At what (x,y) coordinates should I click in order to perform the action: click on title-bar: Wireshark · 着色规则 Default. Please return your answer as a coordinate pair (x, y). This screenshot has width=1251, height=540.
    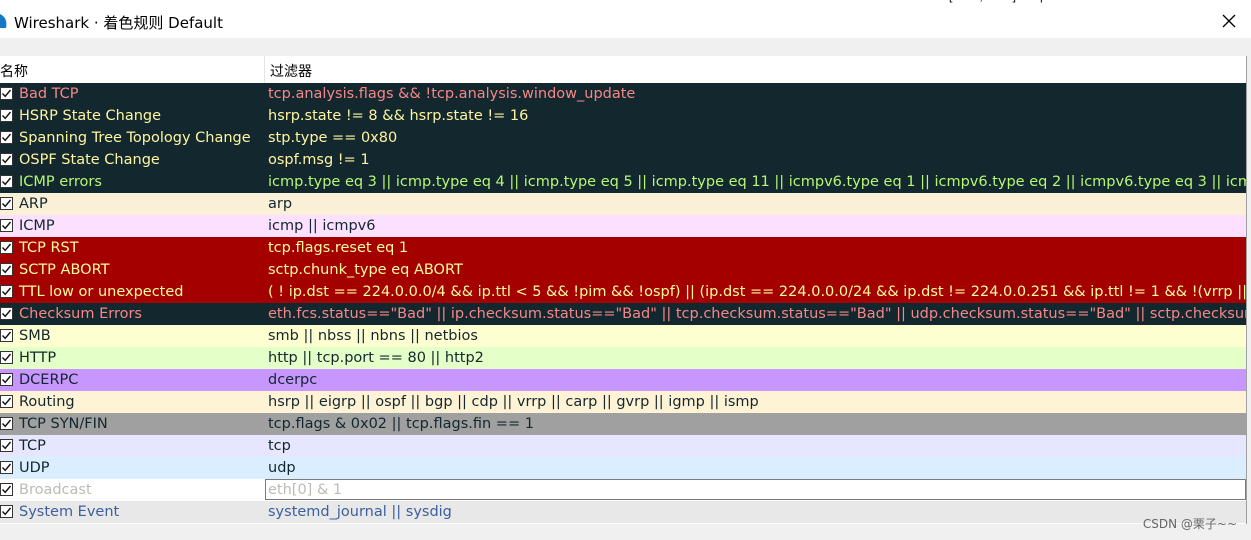
    Looking at the image, I should click on (625, 21).